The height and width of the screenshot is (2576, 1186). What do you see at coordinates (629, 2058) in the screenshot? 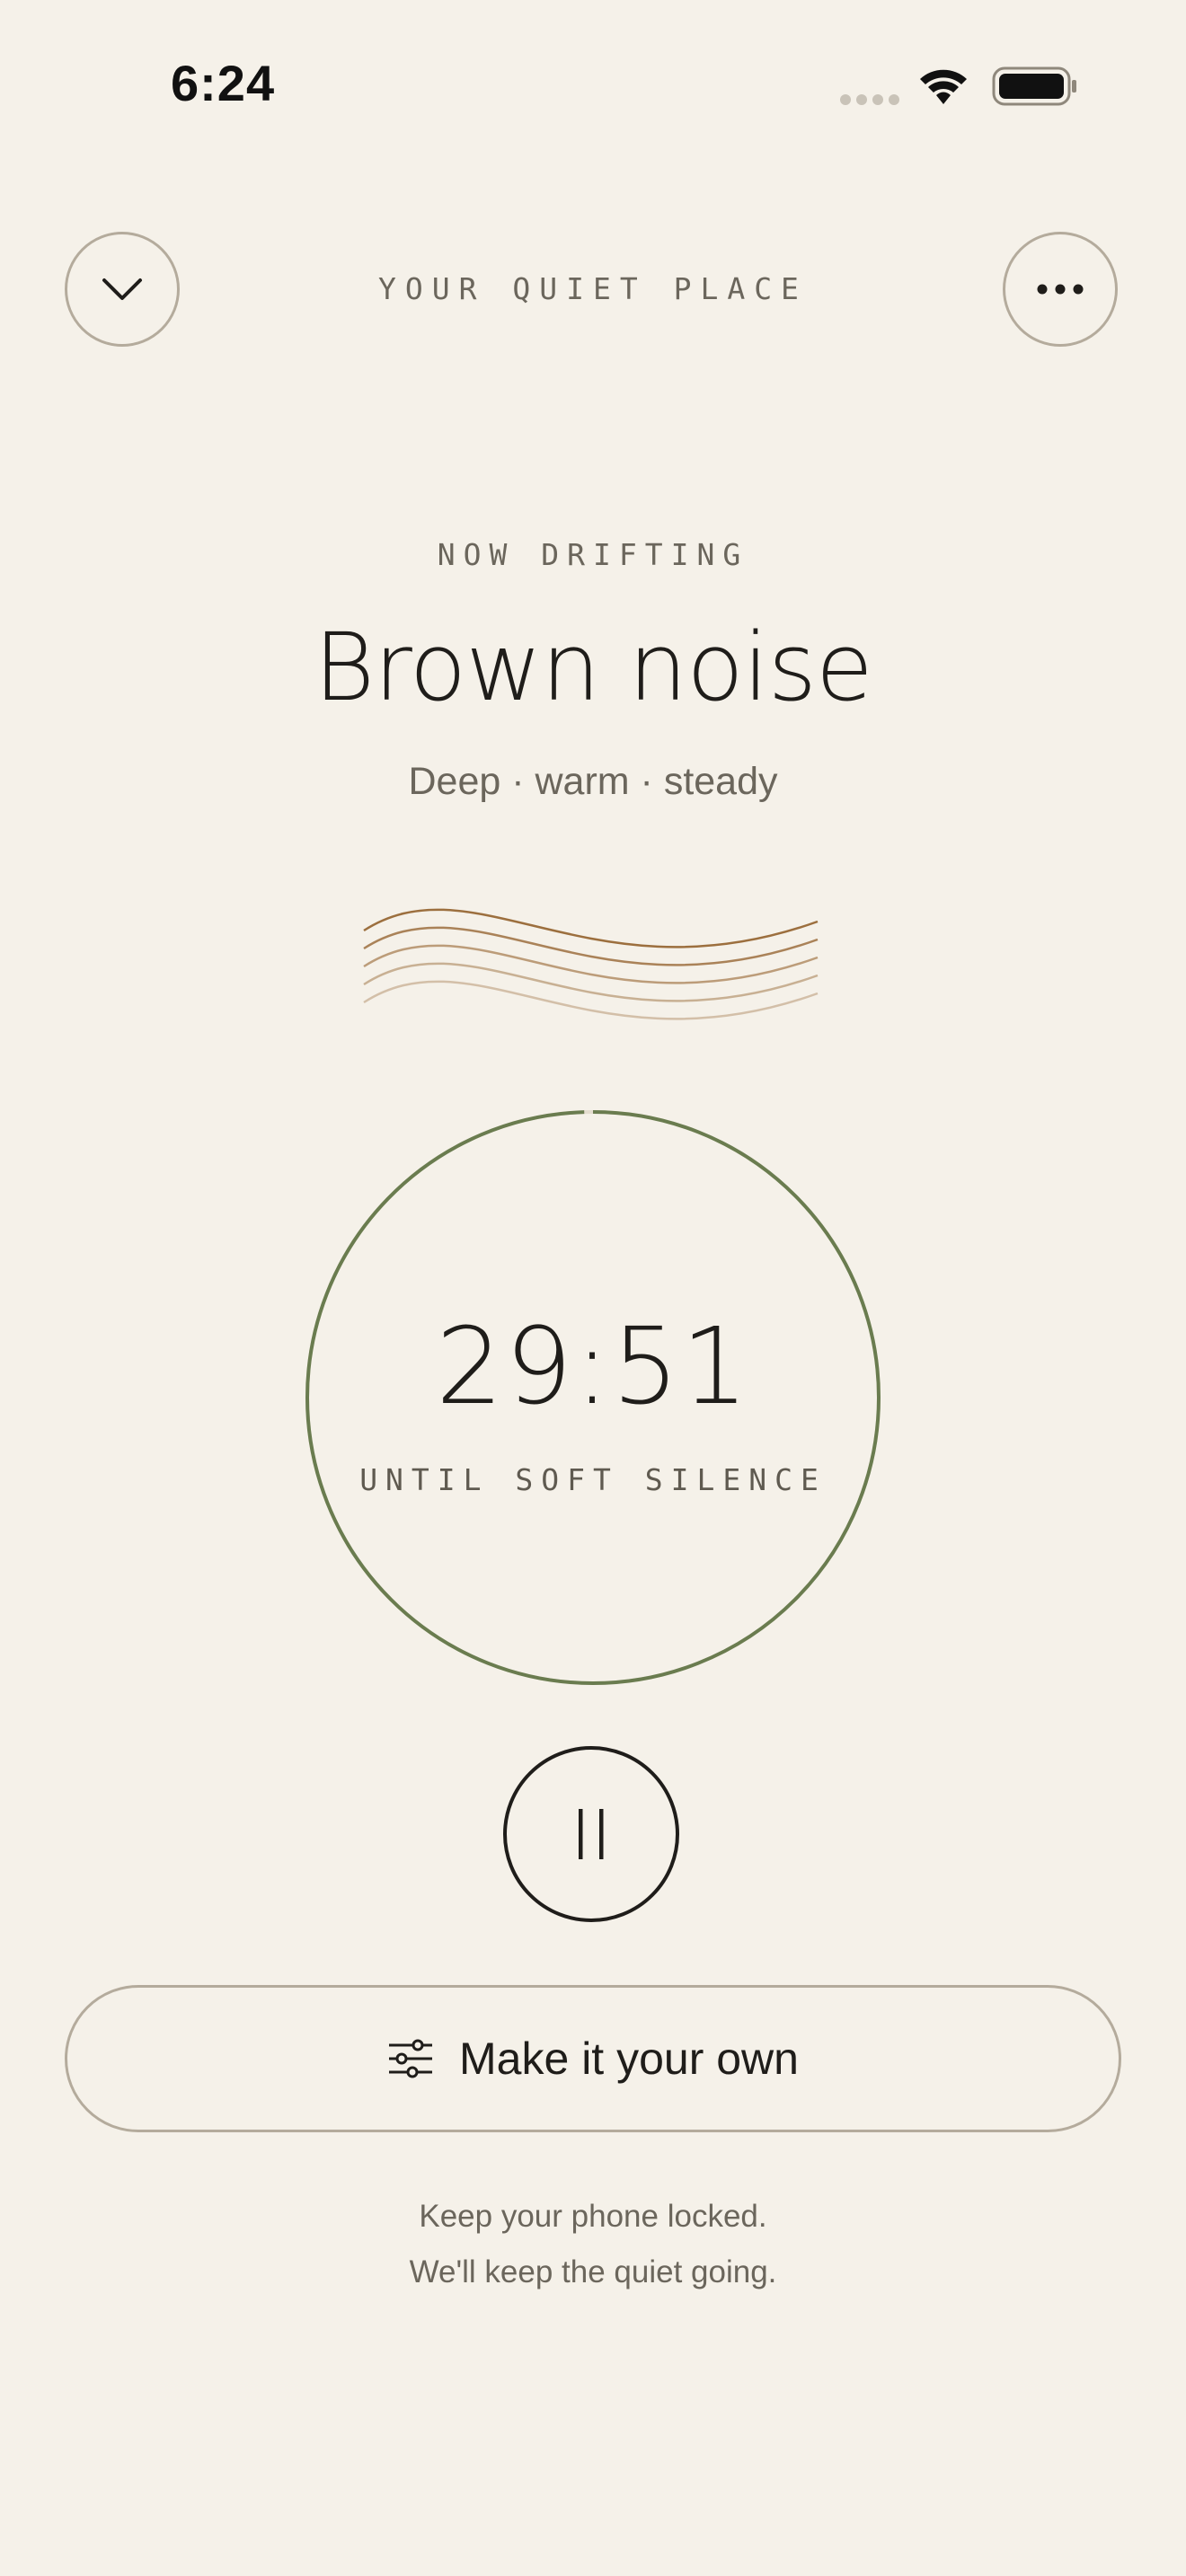
I see `customize-label: Make it your own` at bounding box center [629, 2058].